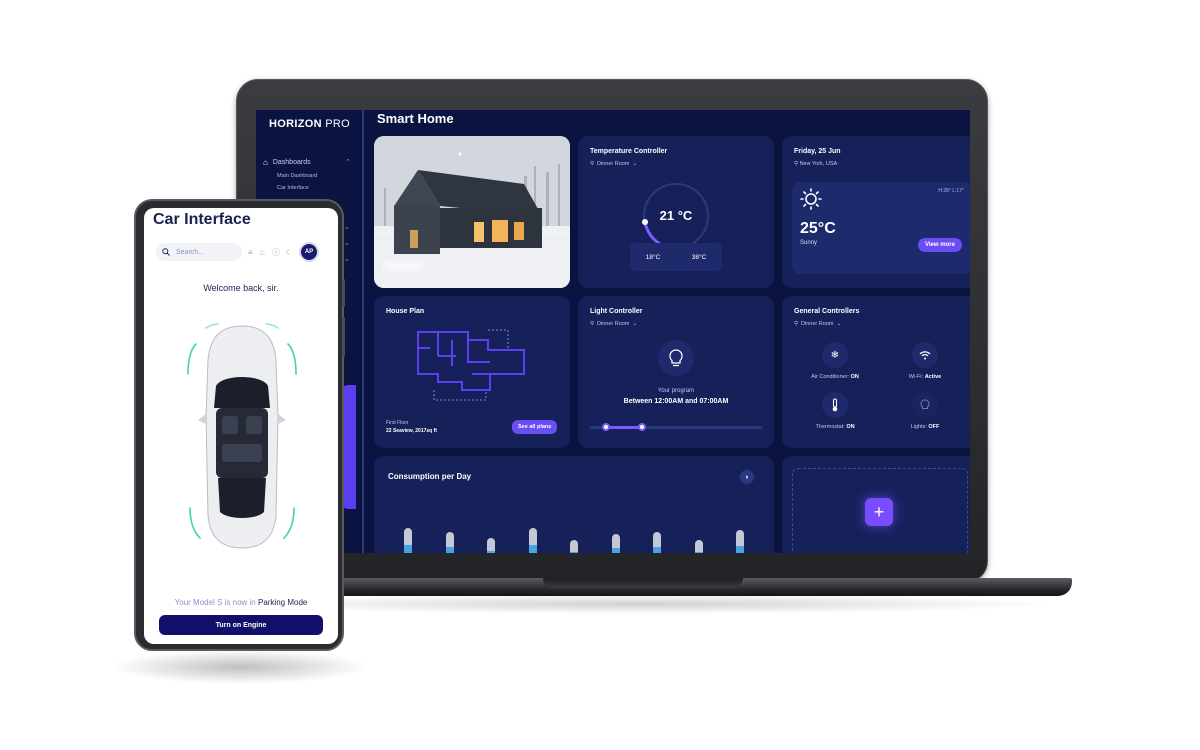 The height and width of the screenshot is (750, 1200). Describe the element at coordinates (881, 228) in the screenshot. I see `weather-panel: H:28° L:17° 25°C Sunny` at that location.